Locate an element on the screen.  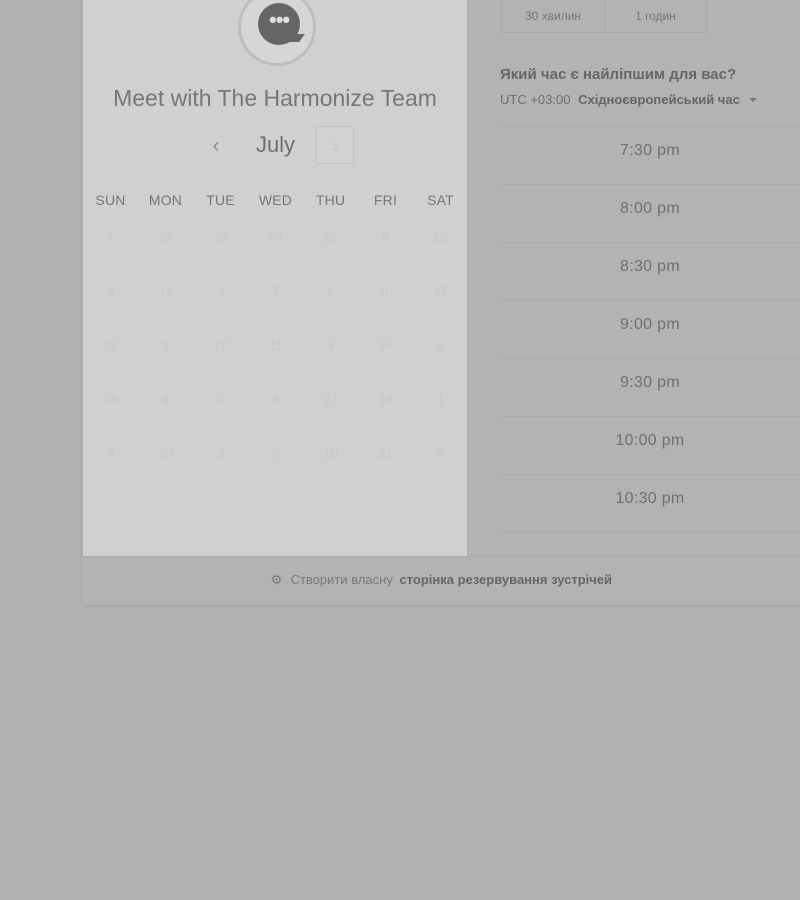
calendar-day: 31 is located at coordinates (385, 454).